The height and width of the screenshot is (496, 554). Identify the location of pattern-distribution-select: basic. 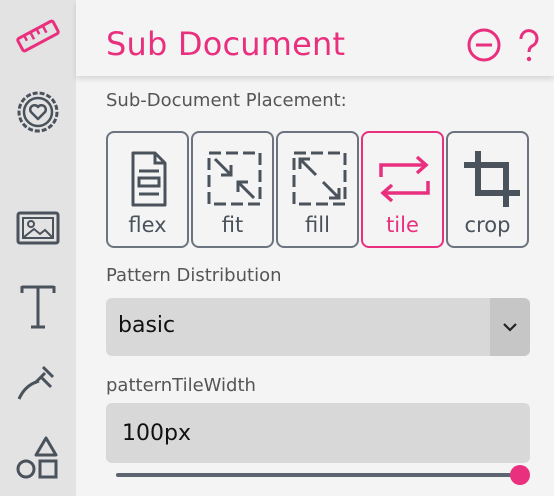
(318, 327).